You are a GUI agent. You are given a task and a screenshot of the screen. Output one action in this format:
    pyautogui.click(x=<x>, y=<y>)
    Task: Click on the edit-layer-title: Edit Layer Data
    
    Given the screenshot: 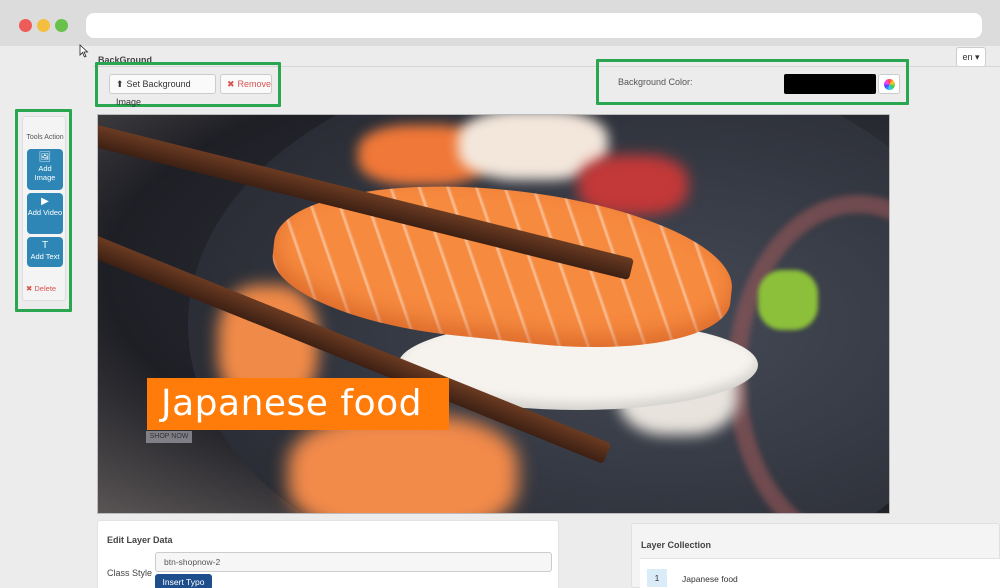 What is the action you would take?
    pyautogui.click(x=140, y=540)
    